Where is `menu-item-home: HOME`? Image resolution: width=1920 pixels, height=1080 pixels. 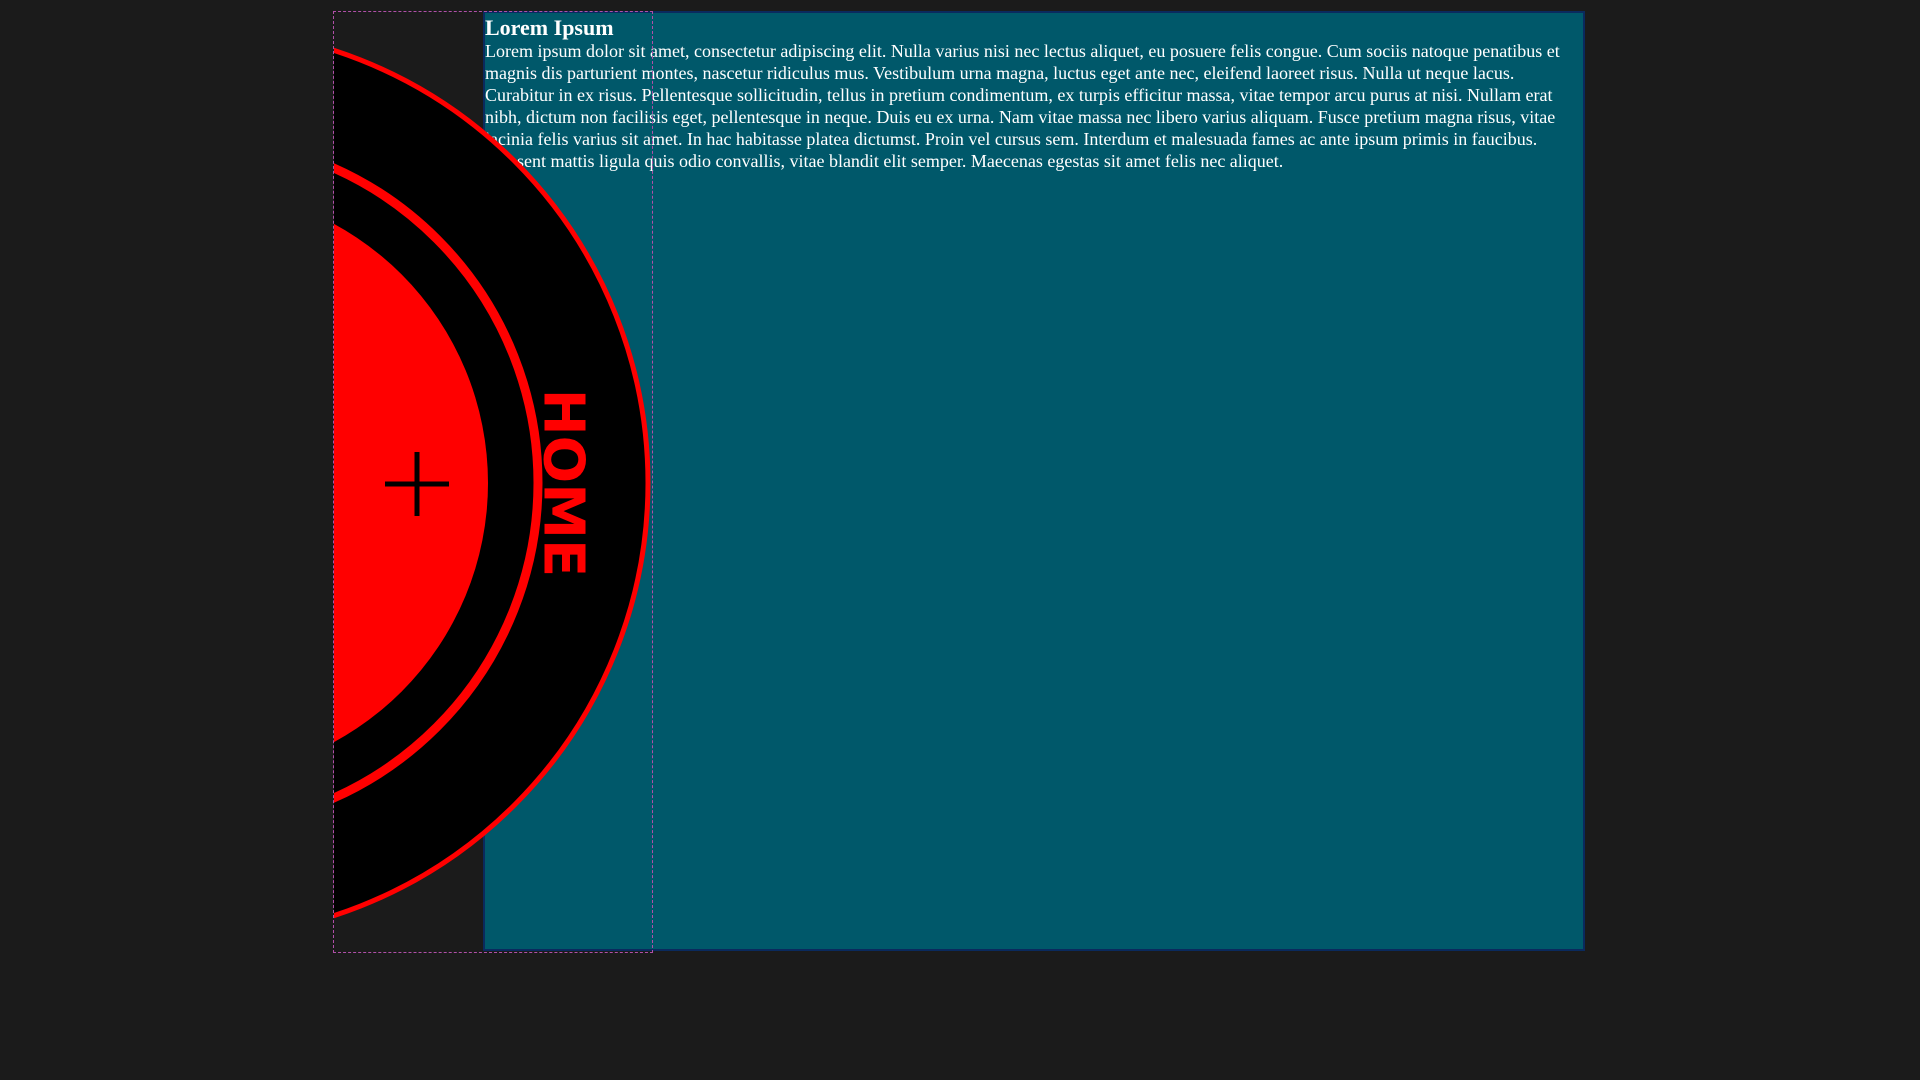 menu-item-home: HOME is located at coordinates (563, 483).